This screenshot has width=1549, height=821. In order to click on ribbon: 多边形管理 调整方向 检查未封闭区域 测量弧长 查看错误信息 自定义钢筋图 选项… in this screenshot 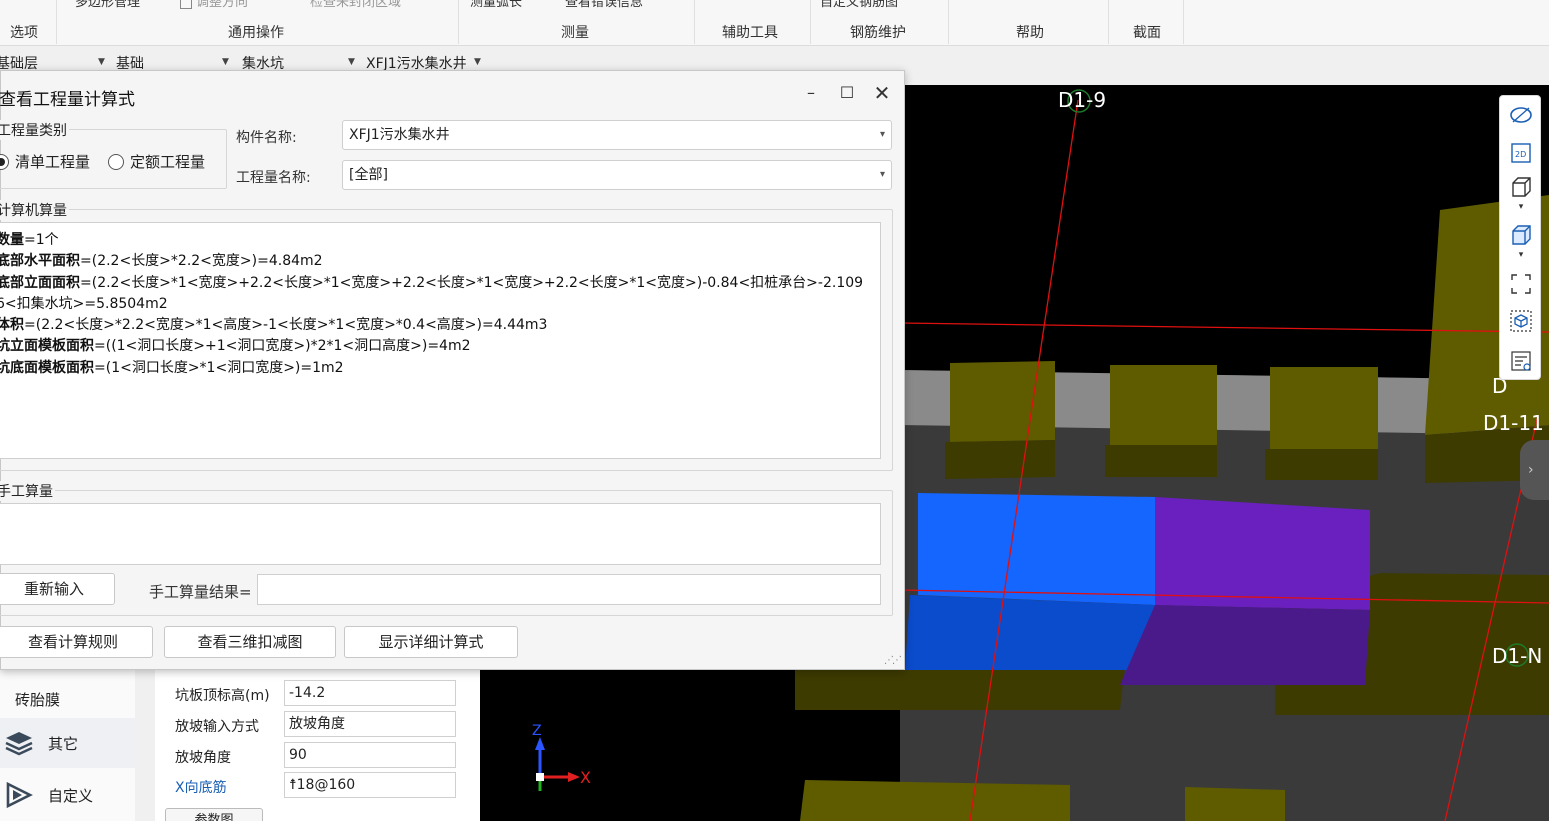, I will do `click(774, 23)`.